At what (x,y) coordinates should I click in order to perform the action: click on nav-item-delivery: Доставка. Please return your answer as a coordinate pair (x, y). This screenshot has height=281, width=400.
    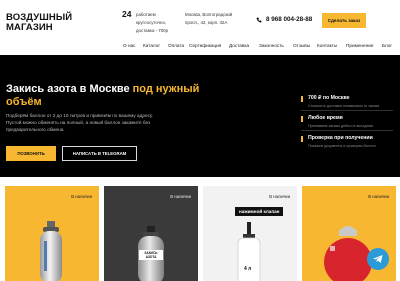
    Looking at the image, I should click on (239, 45).